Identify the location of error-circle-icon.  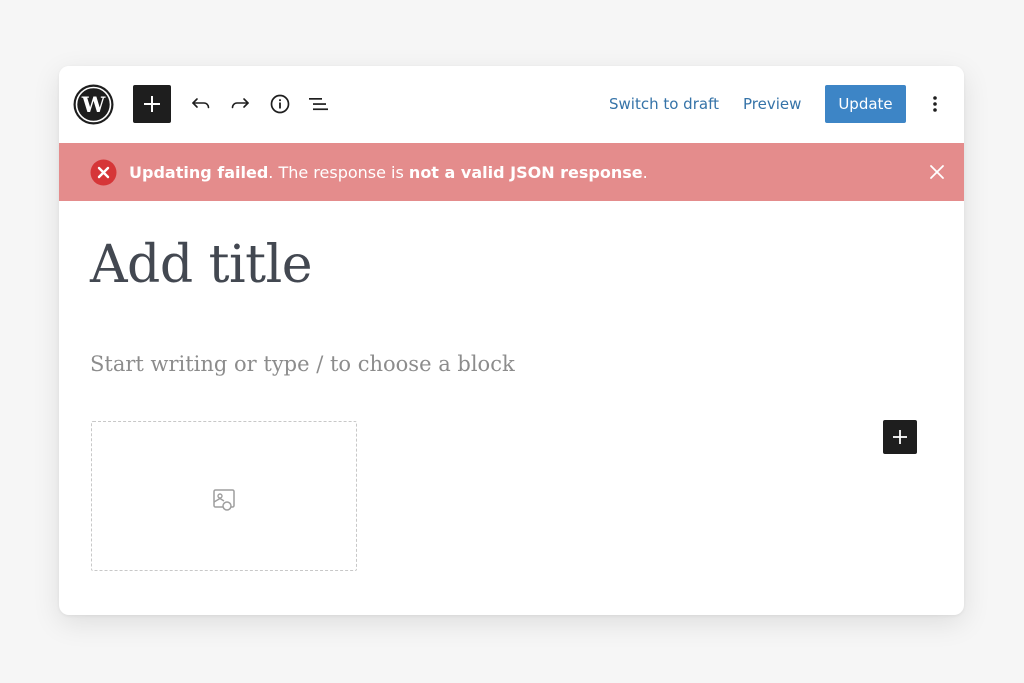
(103, 172).